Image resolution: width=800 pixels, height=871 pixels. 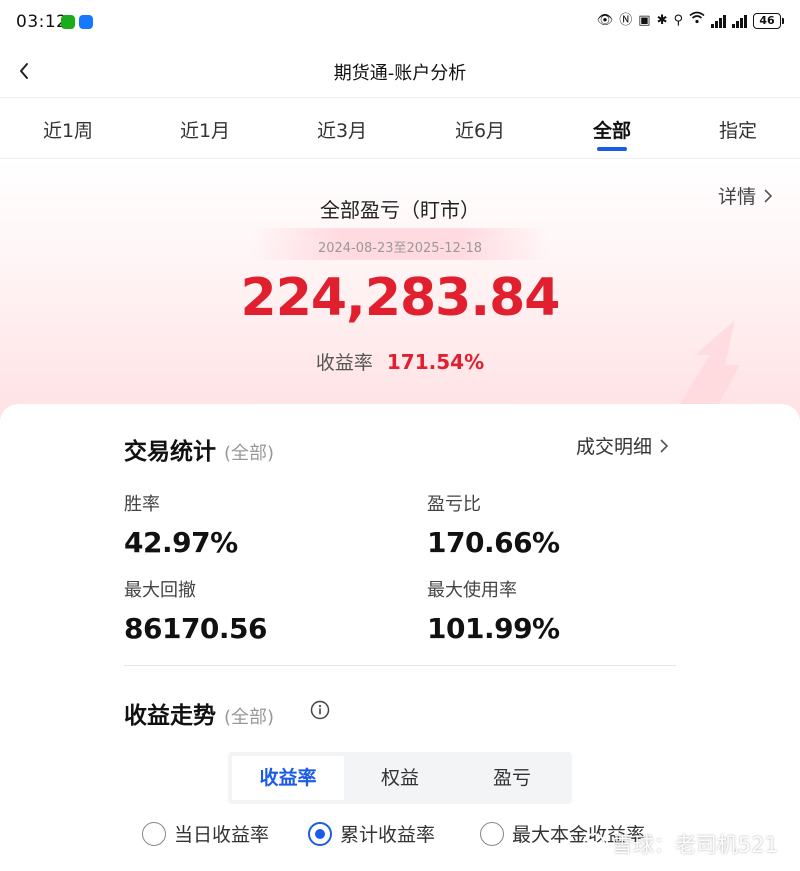 What do you see at coordinates (142, 504) in the screenshot?
I see `stat-label: 胜率` at bounding box center [142, 504].